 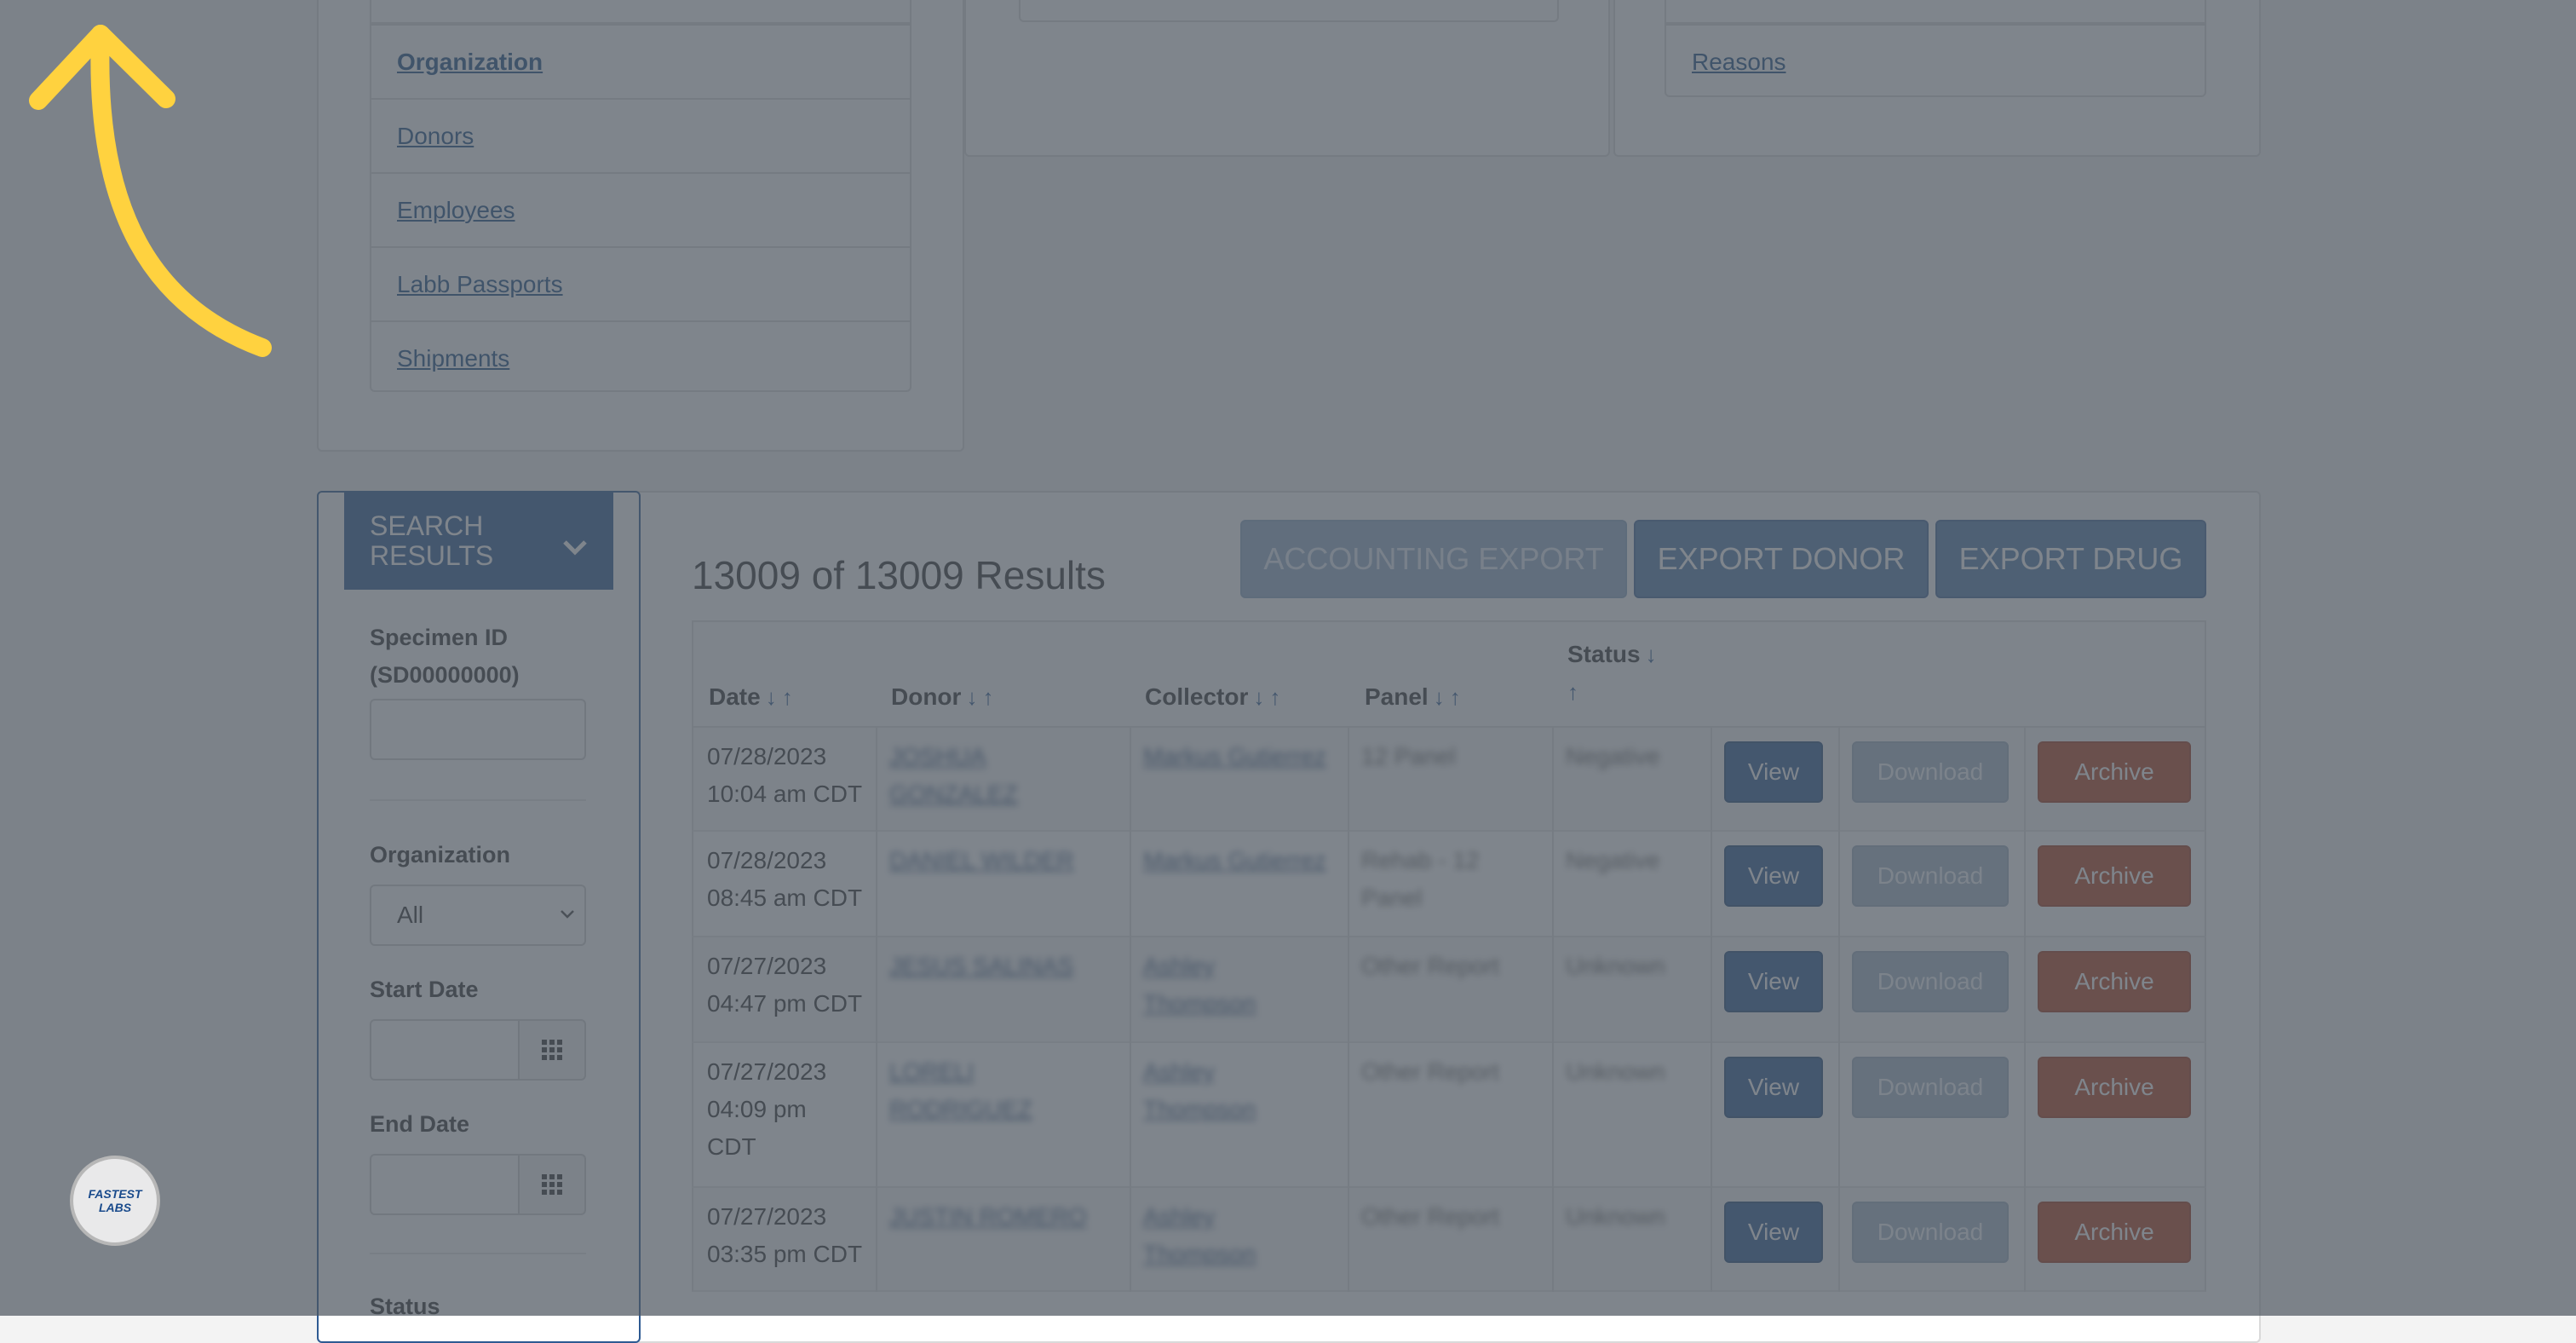 I want to click on date-cell: 07/28/2023 08:45 am CDT, so click(x=785, y=879).